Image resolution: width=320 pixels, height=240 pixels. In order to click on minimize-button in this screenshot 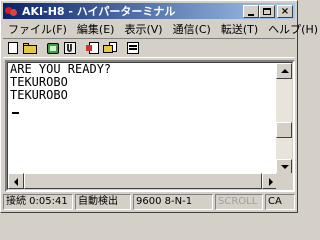, I will do `click(251, 11)`.